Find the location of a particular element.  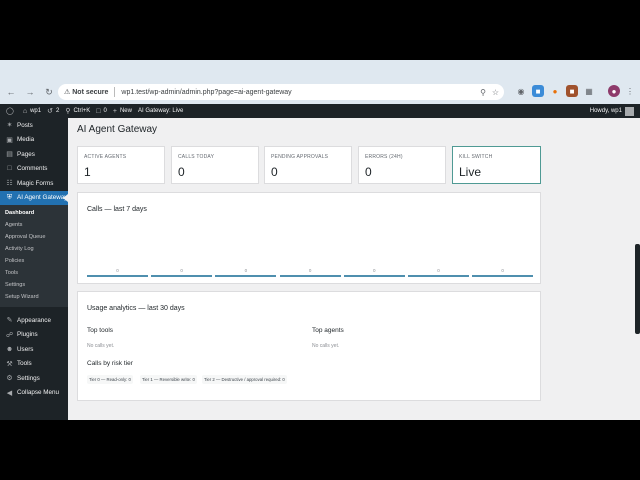

back-icon: ← is located at coordinates (11, 92).